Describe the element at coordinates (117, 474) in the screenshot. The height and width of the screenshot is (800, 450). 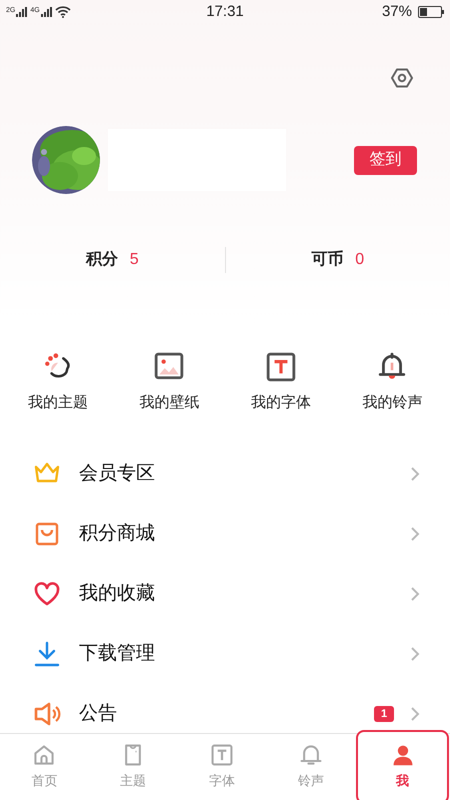
I see `menu-label: 会员专区` at that location.